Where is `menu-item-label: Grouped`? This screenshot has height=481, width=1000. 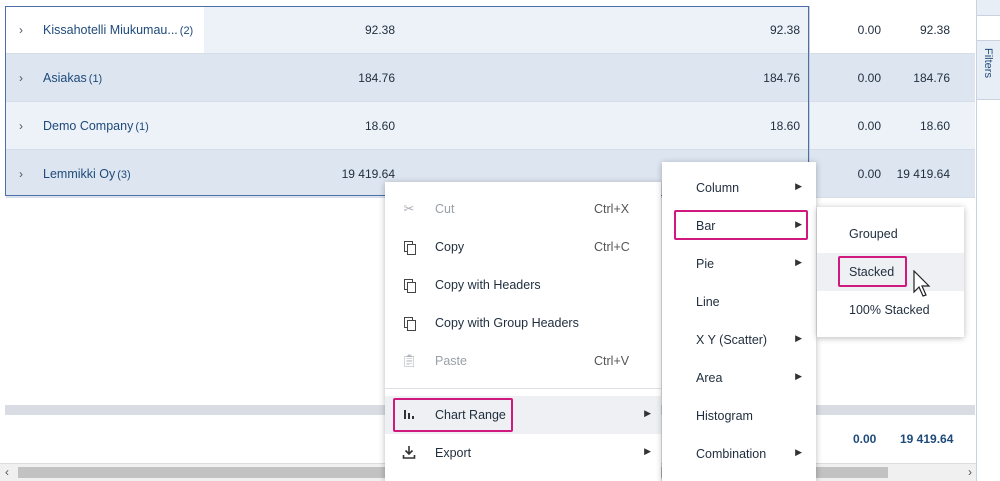 menu-item-label: Grouped is located at coordinates (873, 234).